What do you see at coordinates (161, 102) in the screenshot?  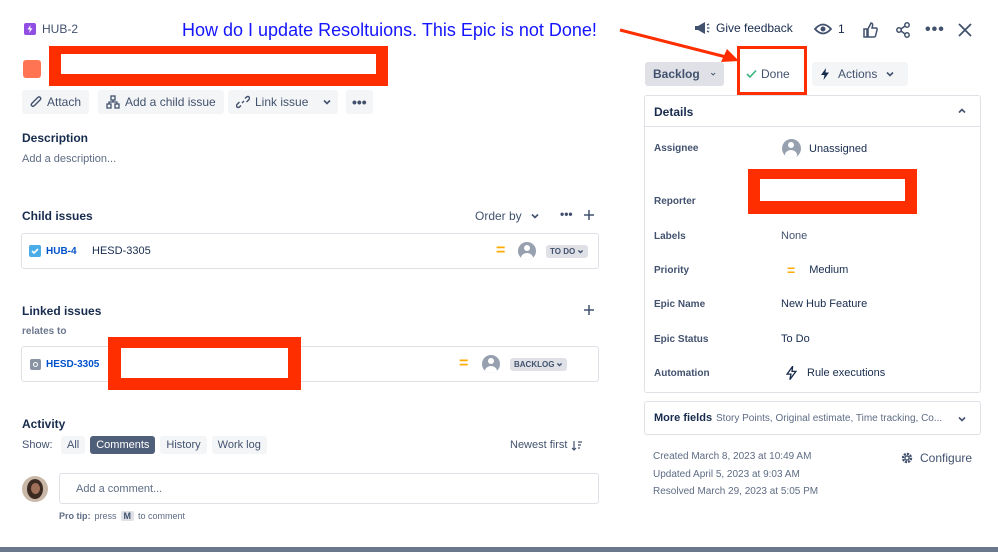 I see `add-child-issue-button: Add a child issue` at bounding box center [161, 102].